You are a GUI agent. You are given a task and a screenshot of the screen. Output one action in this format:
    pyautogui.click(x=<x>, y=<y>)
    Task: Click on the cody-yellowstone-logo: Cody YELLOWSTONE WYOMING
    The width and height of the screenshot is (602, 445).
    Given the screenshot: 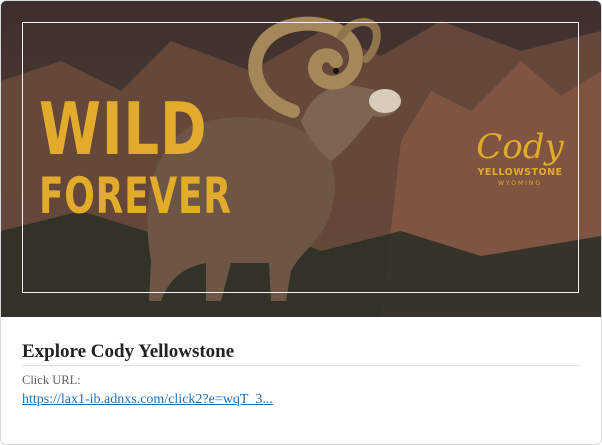 What is the action you would take?
    pyautogui.click(x=520, y=158)
    